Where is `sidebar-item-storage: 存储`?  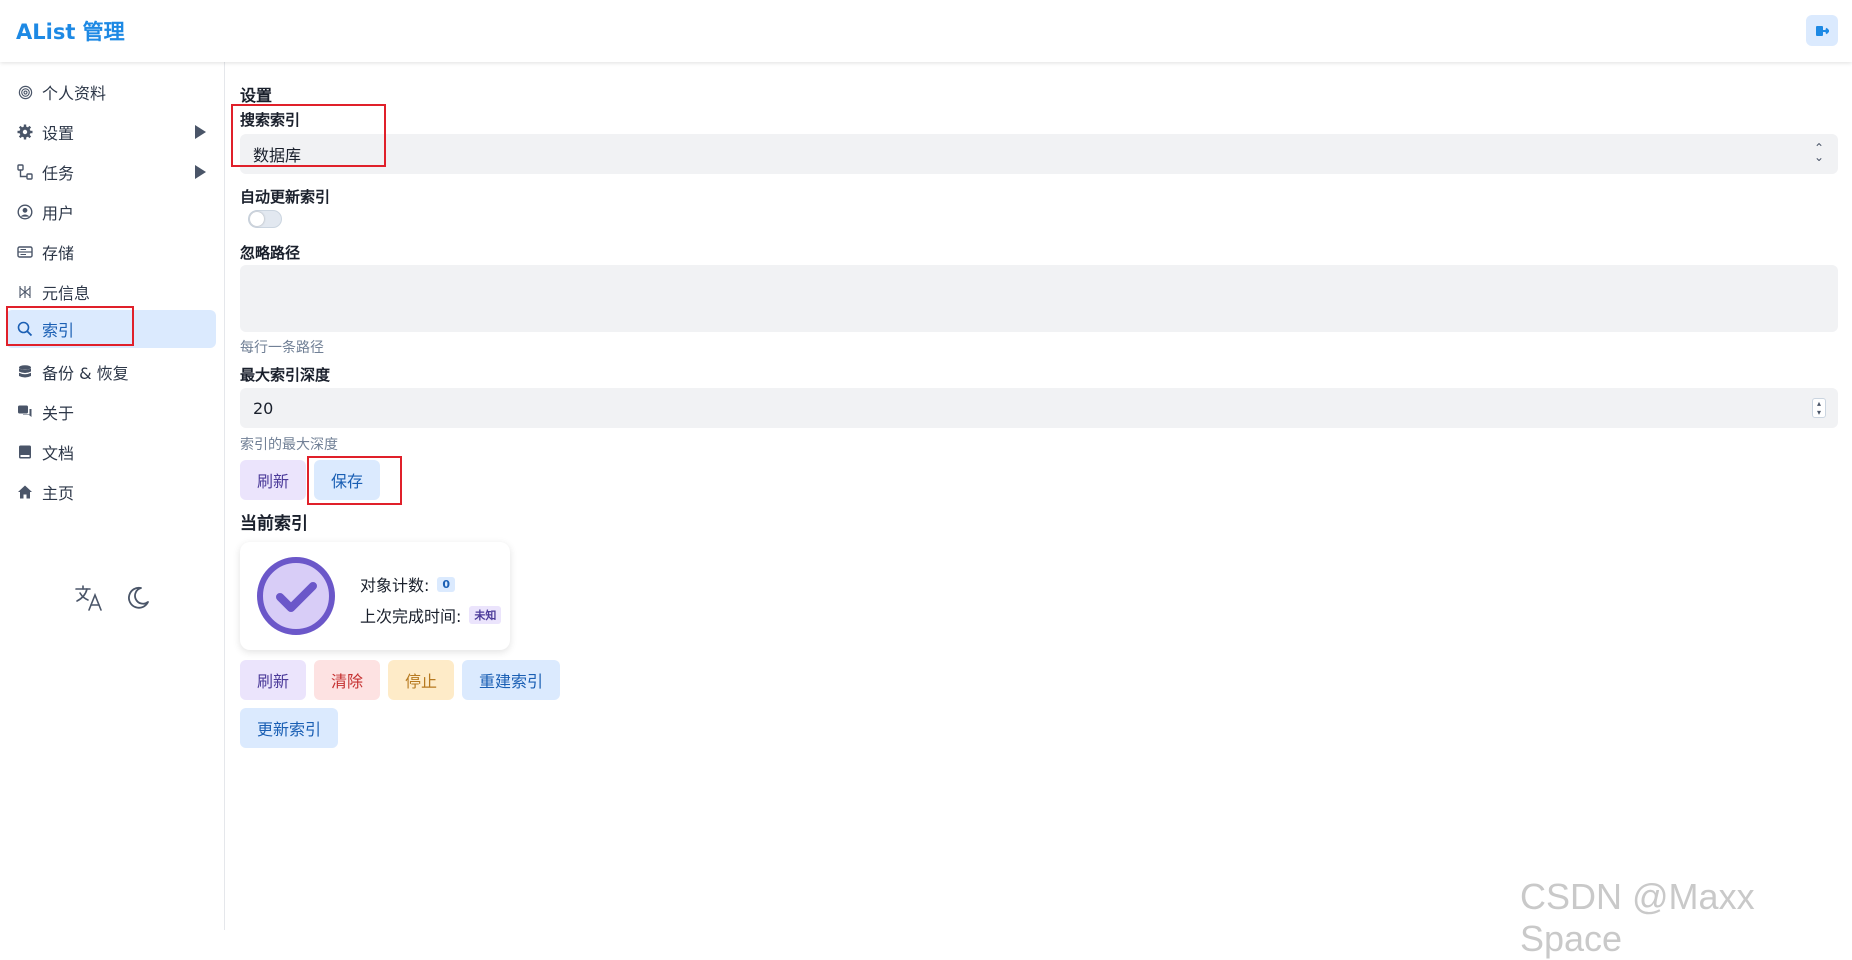
sidebar-item-storage: 存储 is located at coordinates (111, 252).